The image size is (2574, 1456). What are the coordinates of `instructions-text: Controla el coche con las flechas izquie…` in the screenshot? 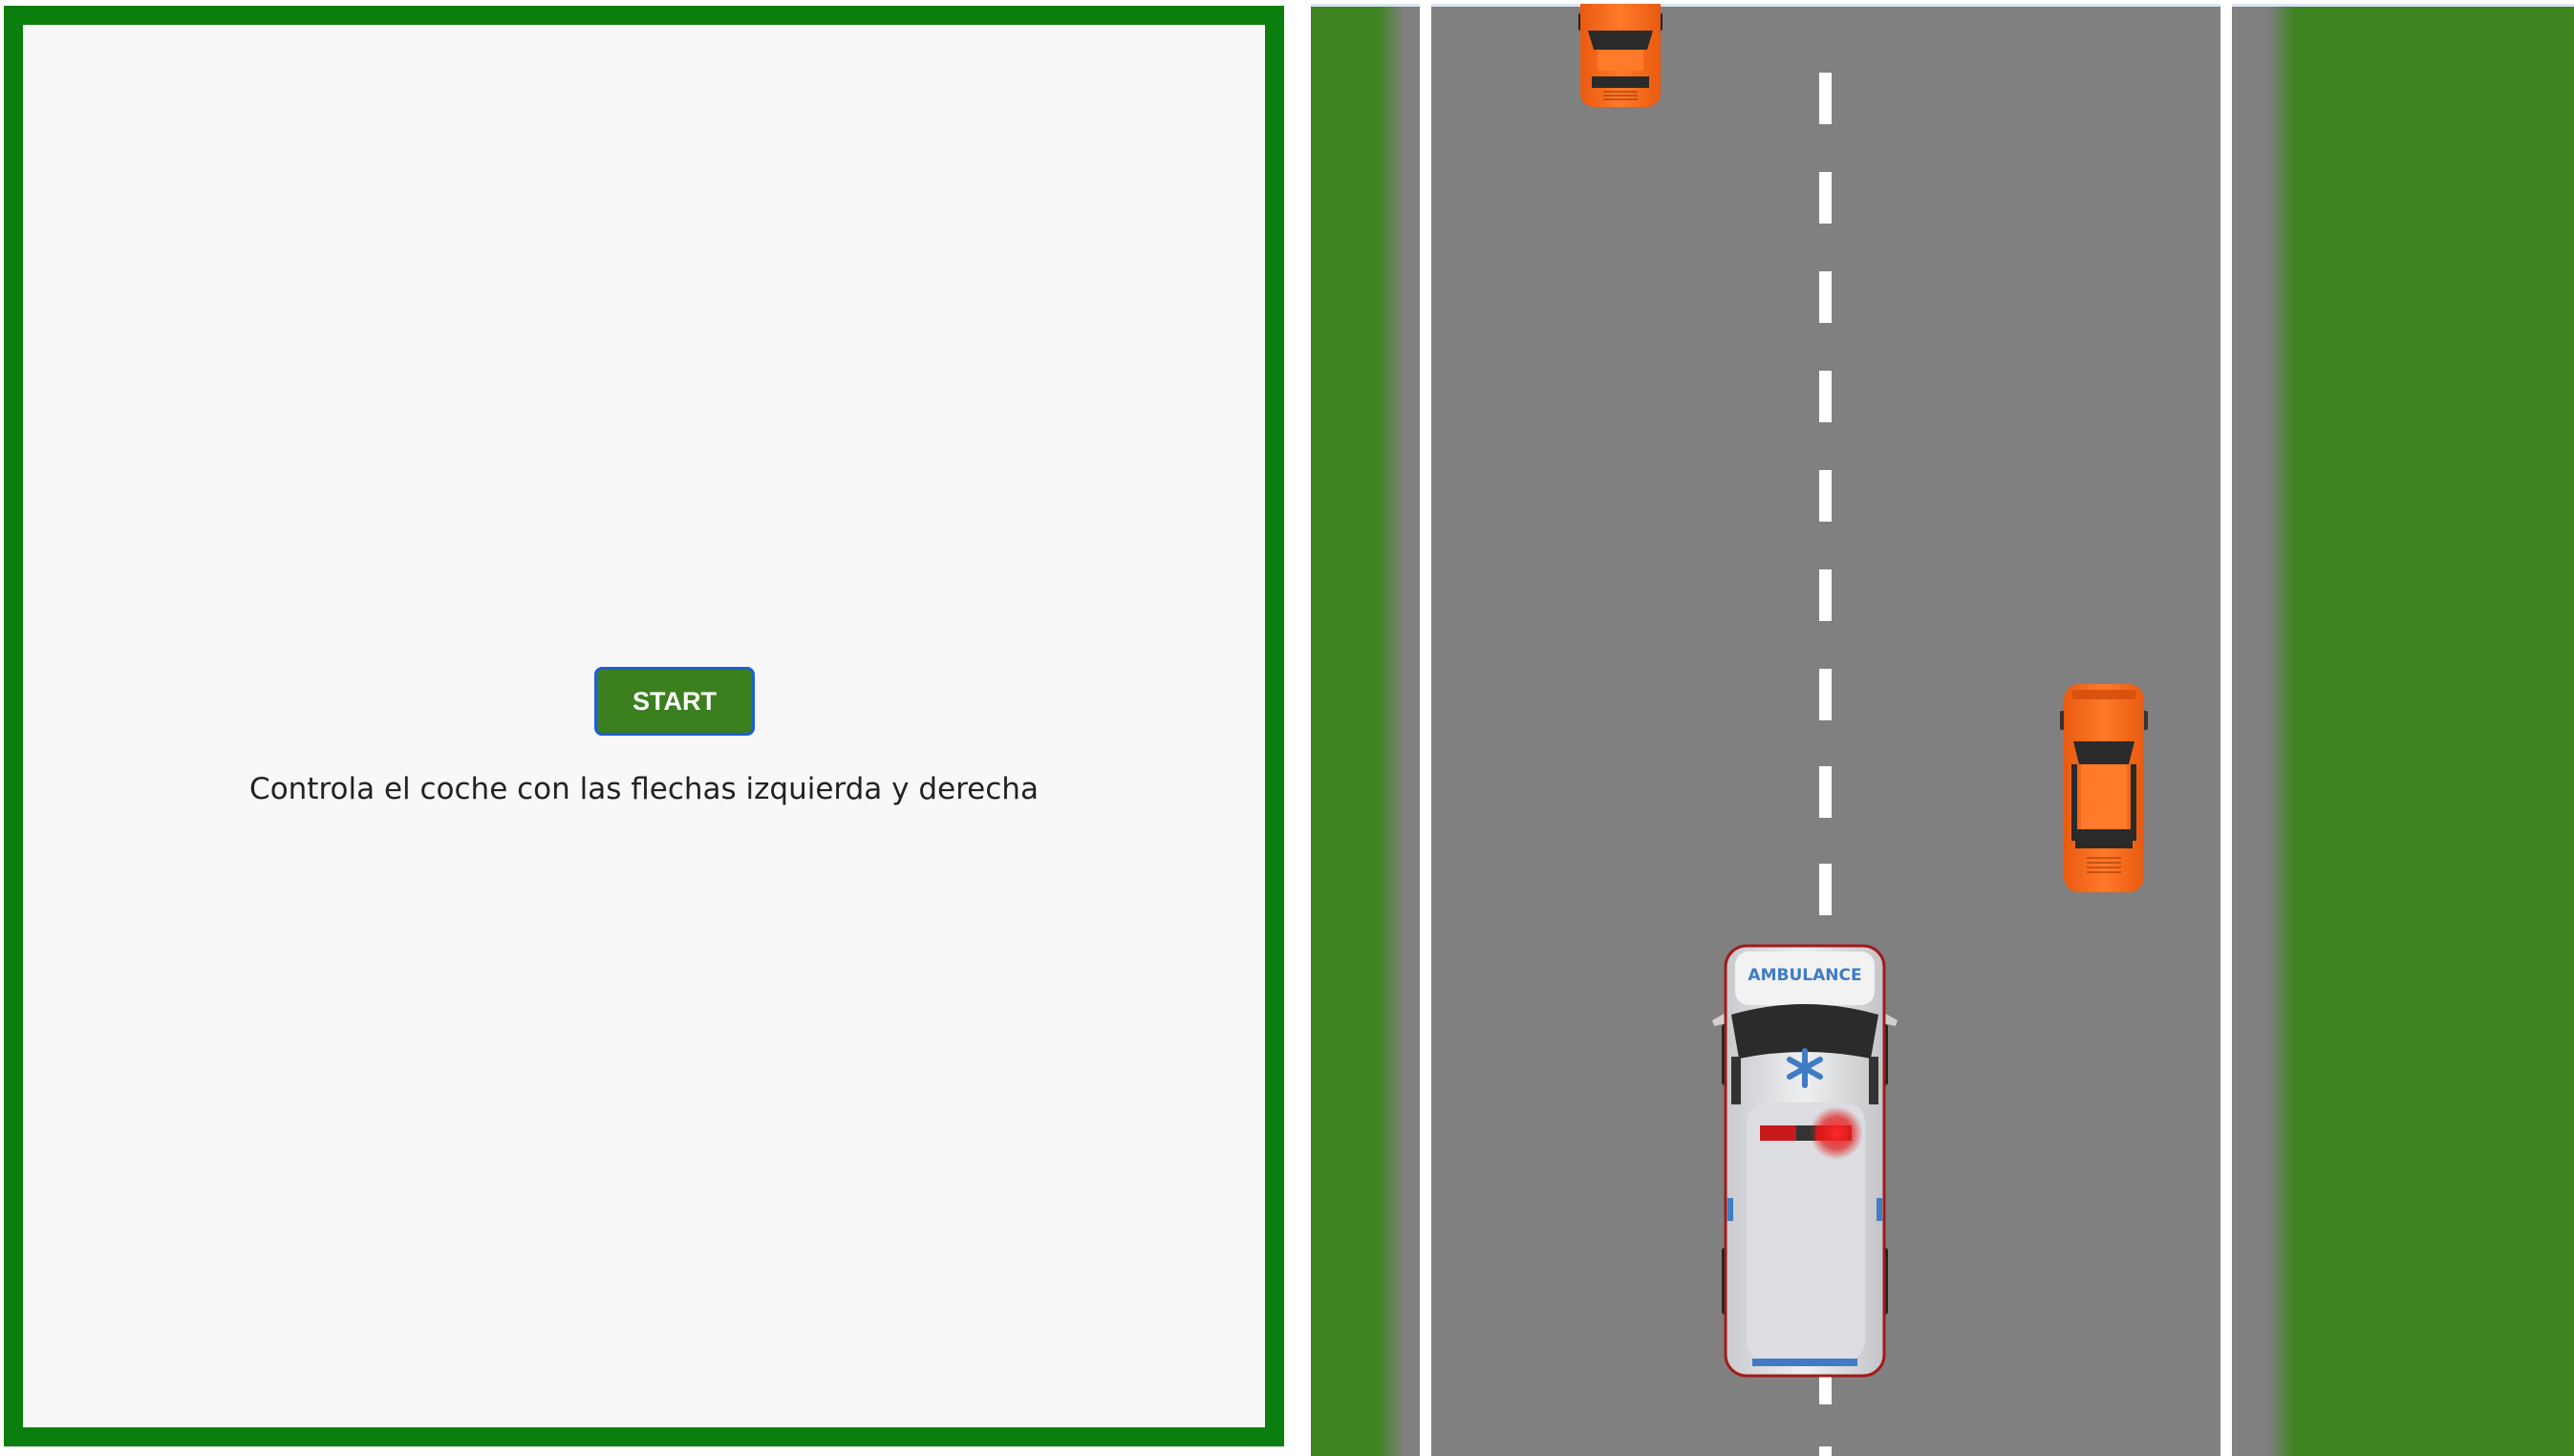 It's located at (644, 789).